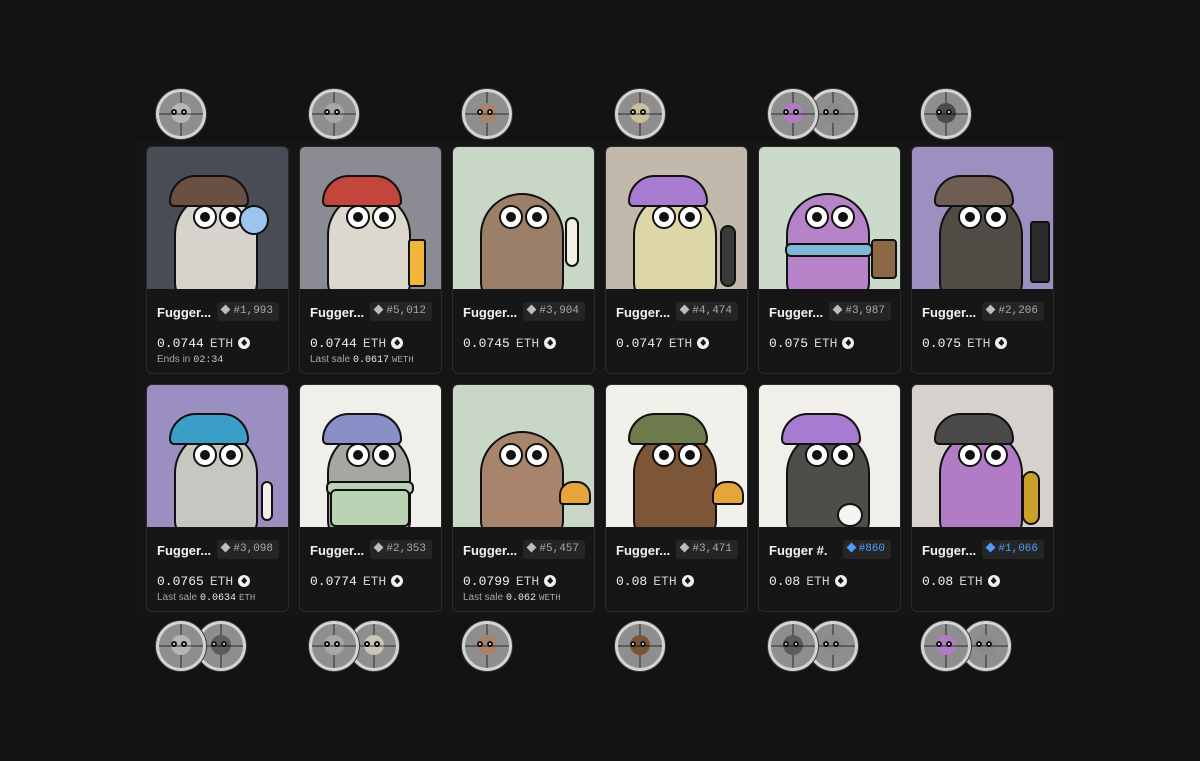  What do you see at coordinates (333, 343) in the screenshot?
I see `price-value: 0.0744` at bounding box center [333, 343].